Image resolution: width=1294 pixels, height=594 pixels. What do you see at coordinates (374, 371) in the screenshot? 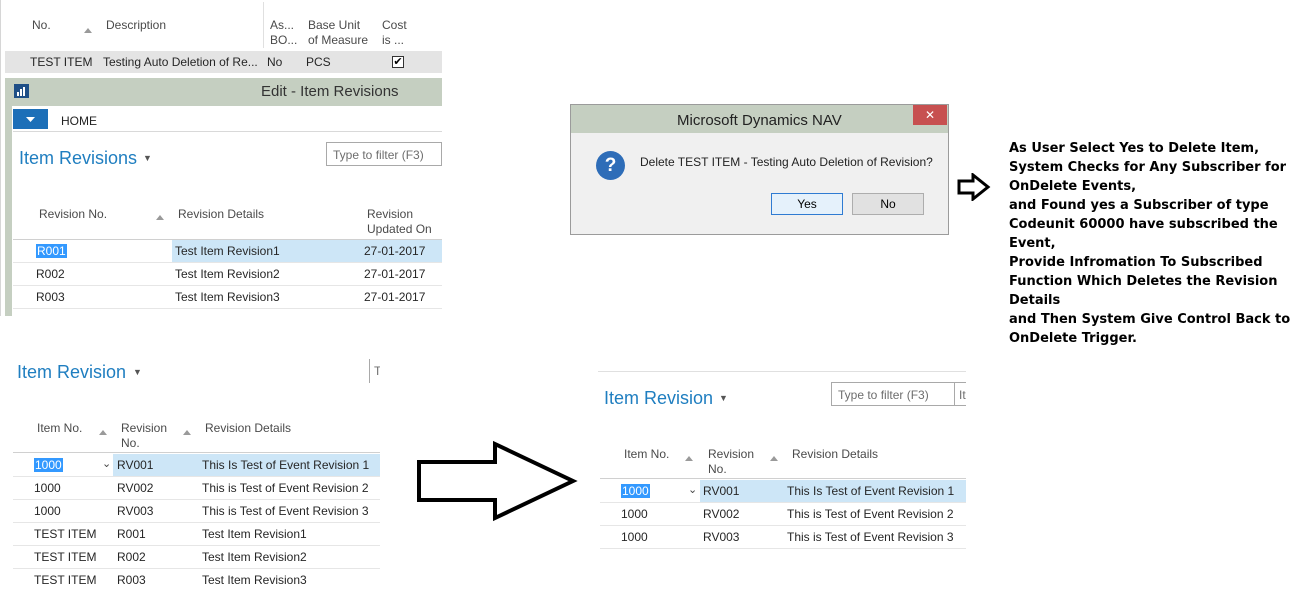
I see `filter-input-stub: T` at bounding box center [374, 371].